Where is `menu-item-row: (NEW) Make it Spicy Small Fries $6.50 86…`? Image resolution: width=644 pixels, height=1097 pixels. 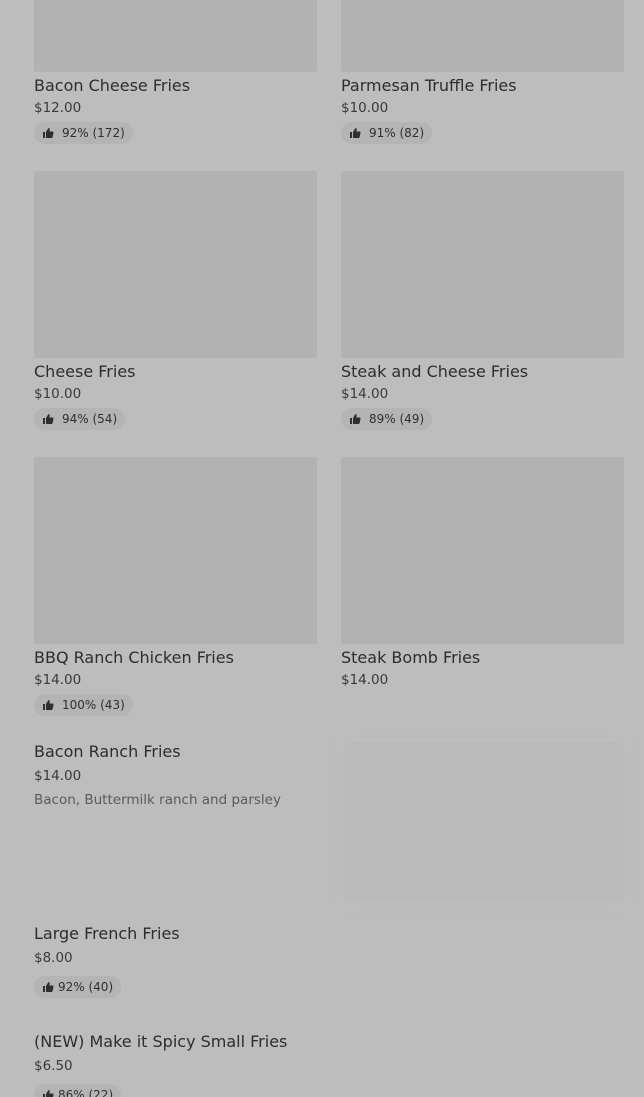 menu-item-row: (NEW) Make it Spicy Small Fries $6.50 86… is located at coordinates (329, 1064).